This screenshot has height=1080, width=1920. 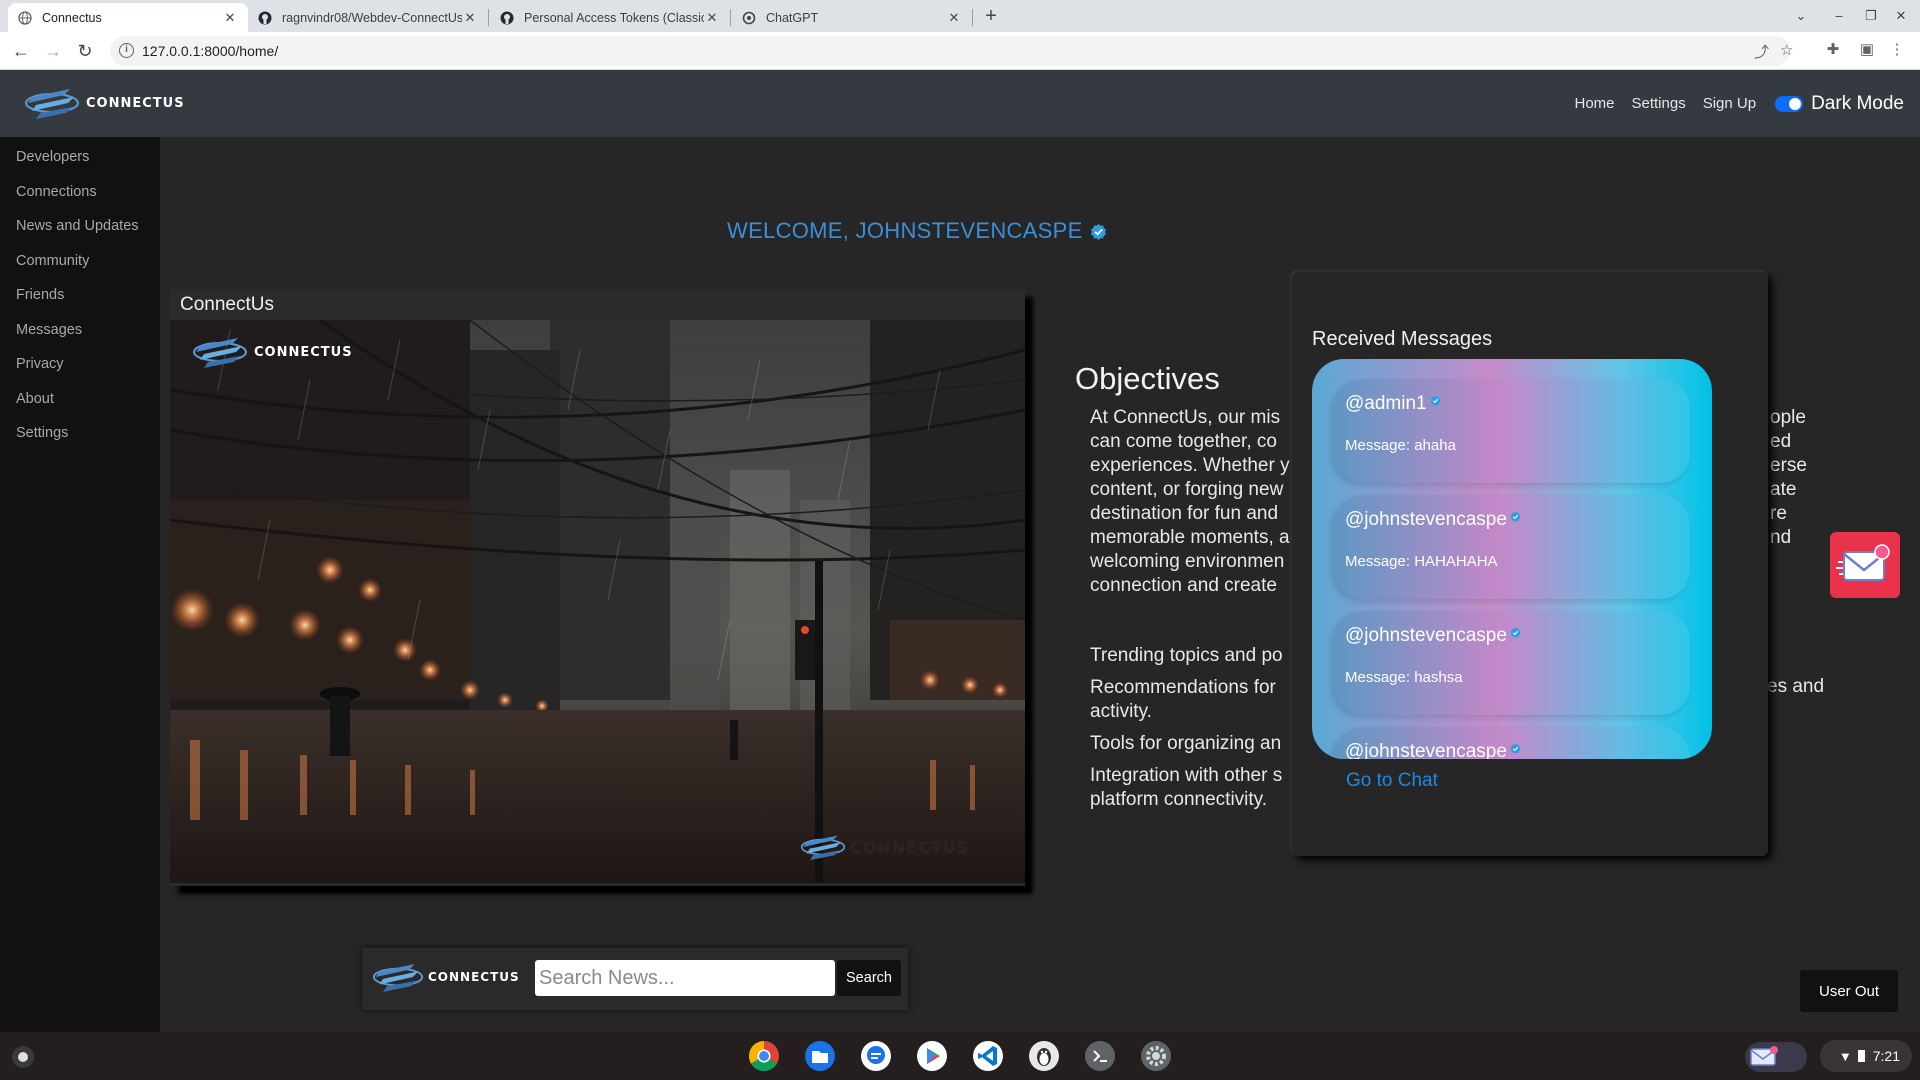 I want to click on play-store-icon, so click(x=932, y=1056).